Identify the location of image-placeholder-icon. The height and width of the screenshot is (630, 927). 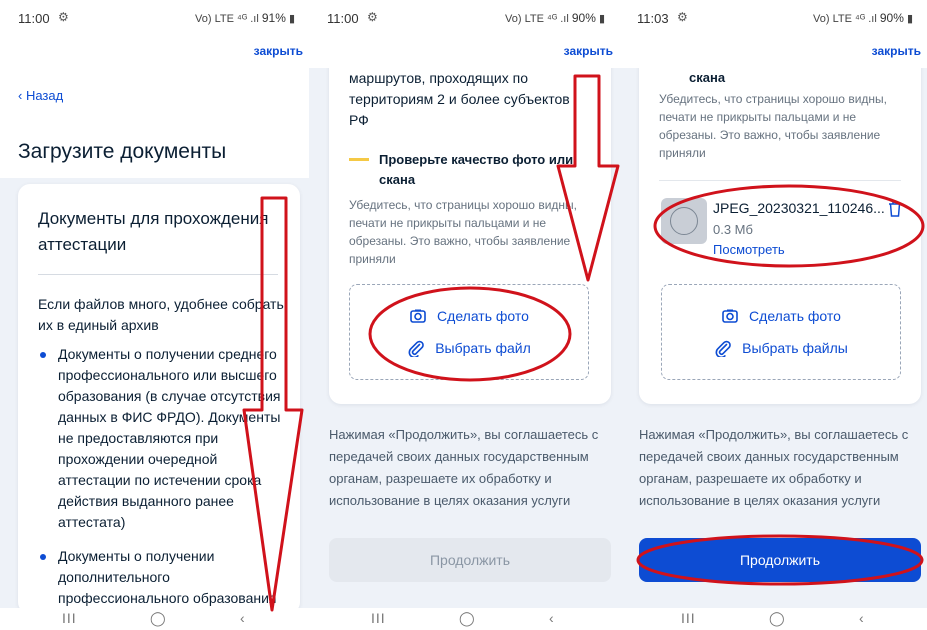
(684, 221).